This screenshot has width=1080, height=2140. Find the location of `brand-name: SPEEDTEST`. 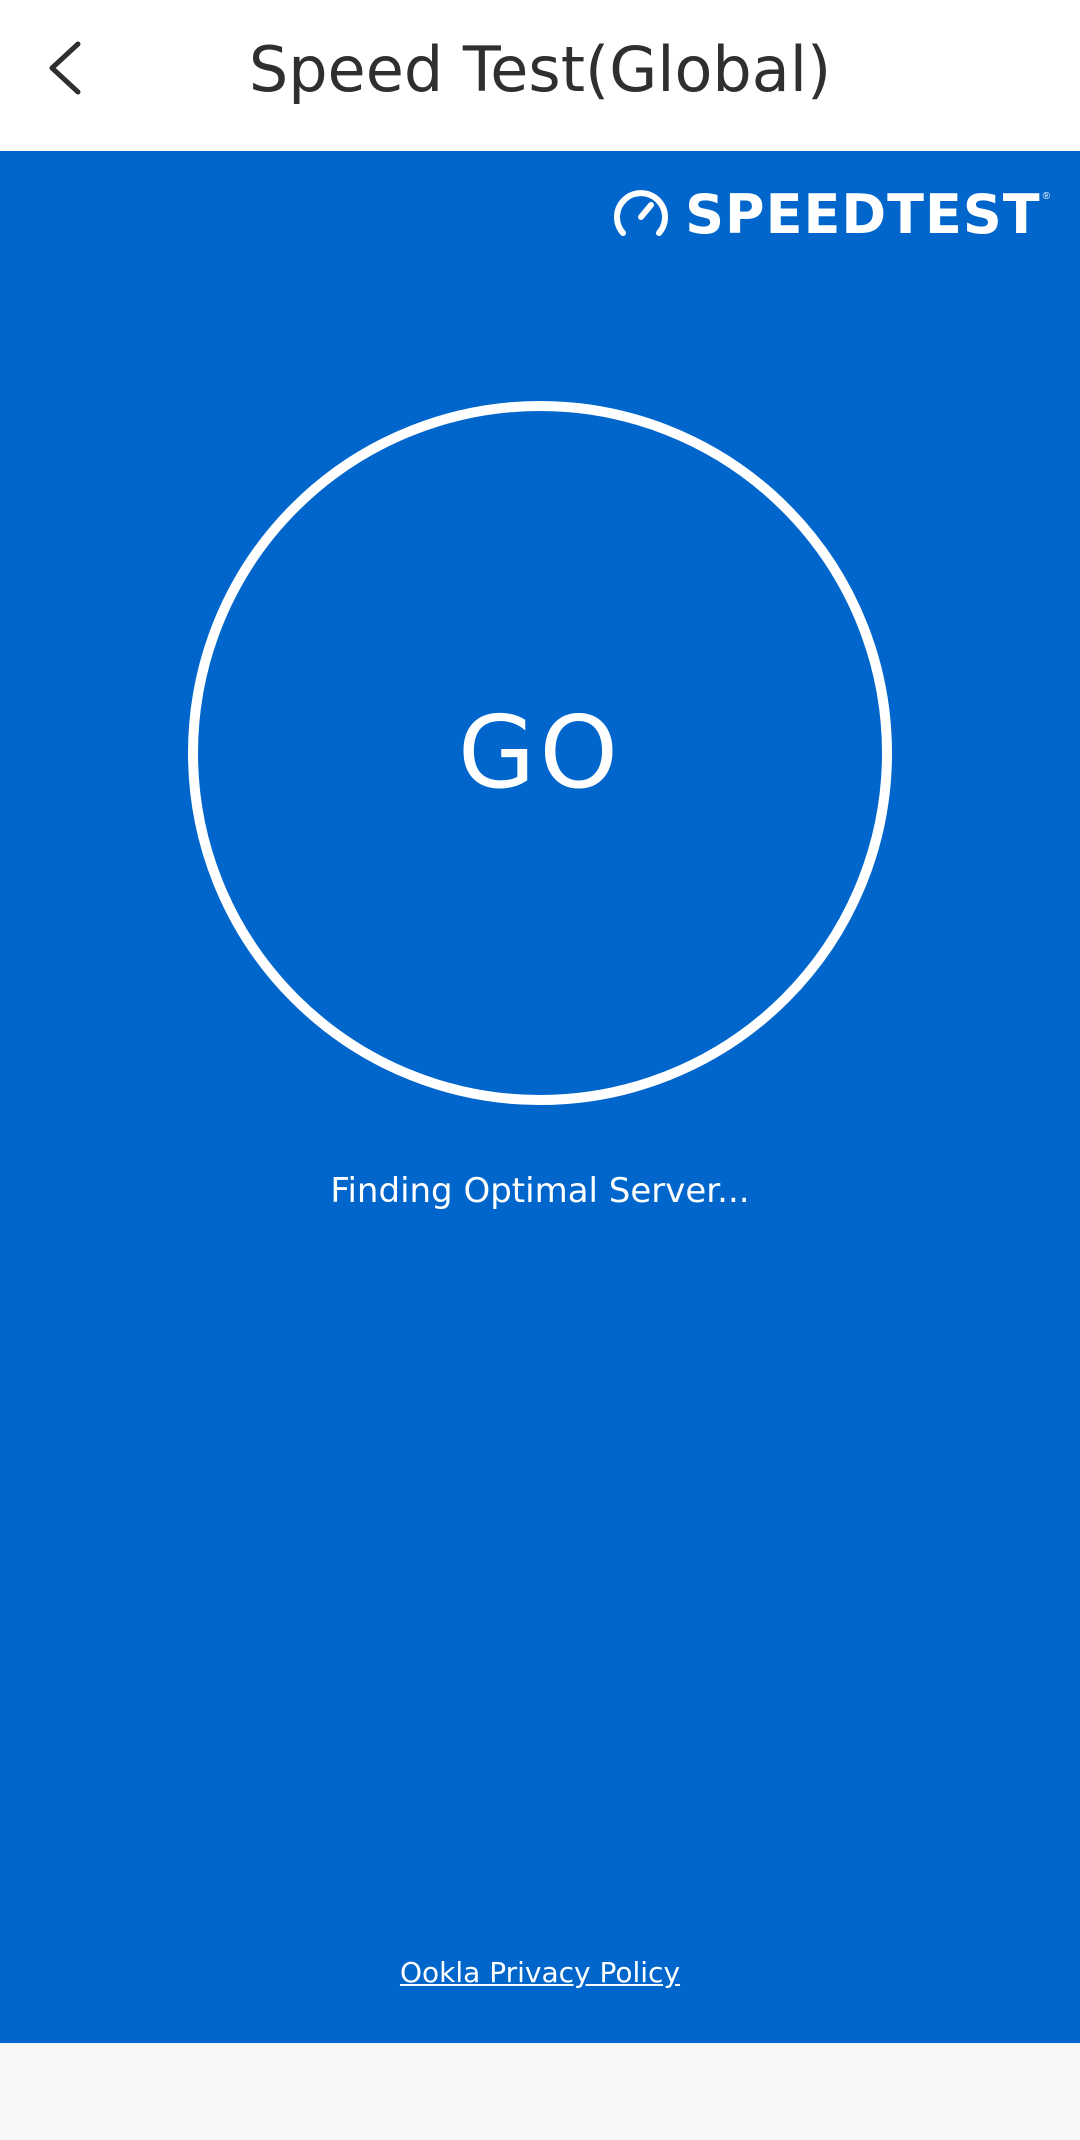

brand-name: SPEEDTEST is located at coordinates (863, 214).